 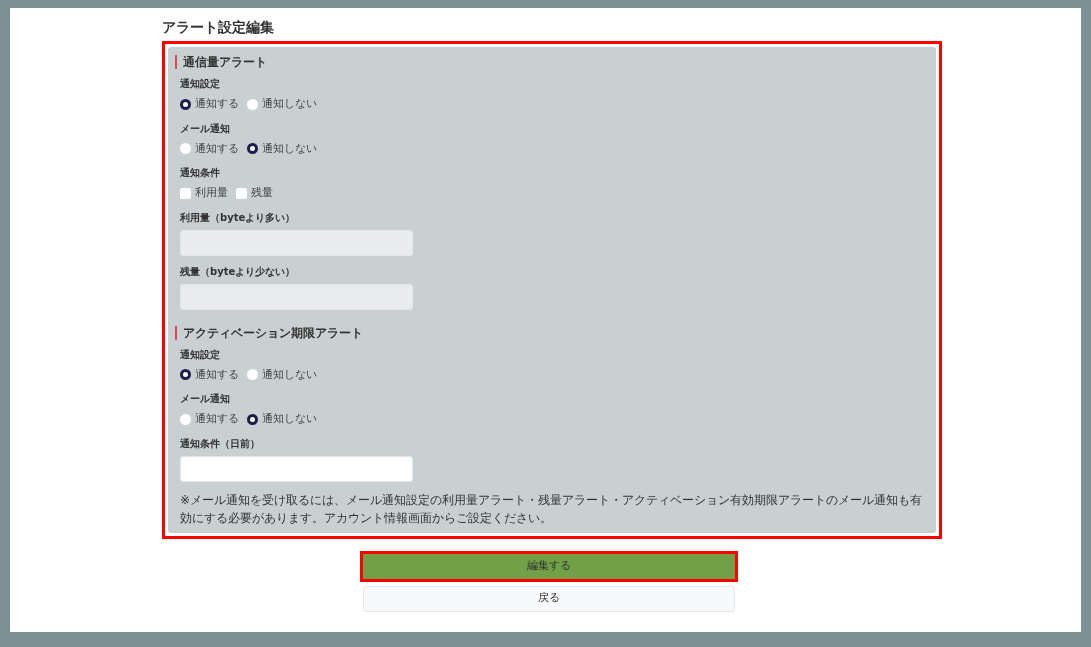 I want to click on field-label: 通知条件（日前）, so click(x=220, y=443).